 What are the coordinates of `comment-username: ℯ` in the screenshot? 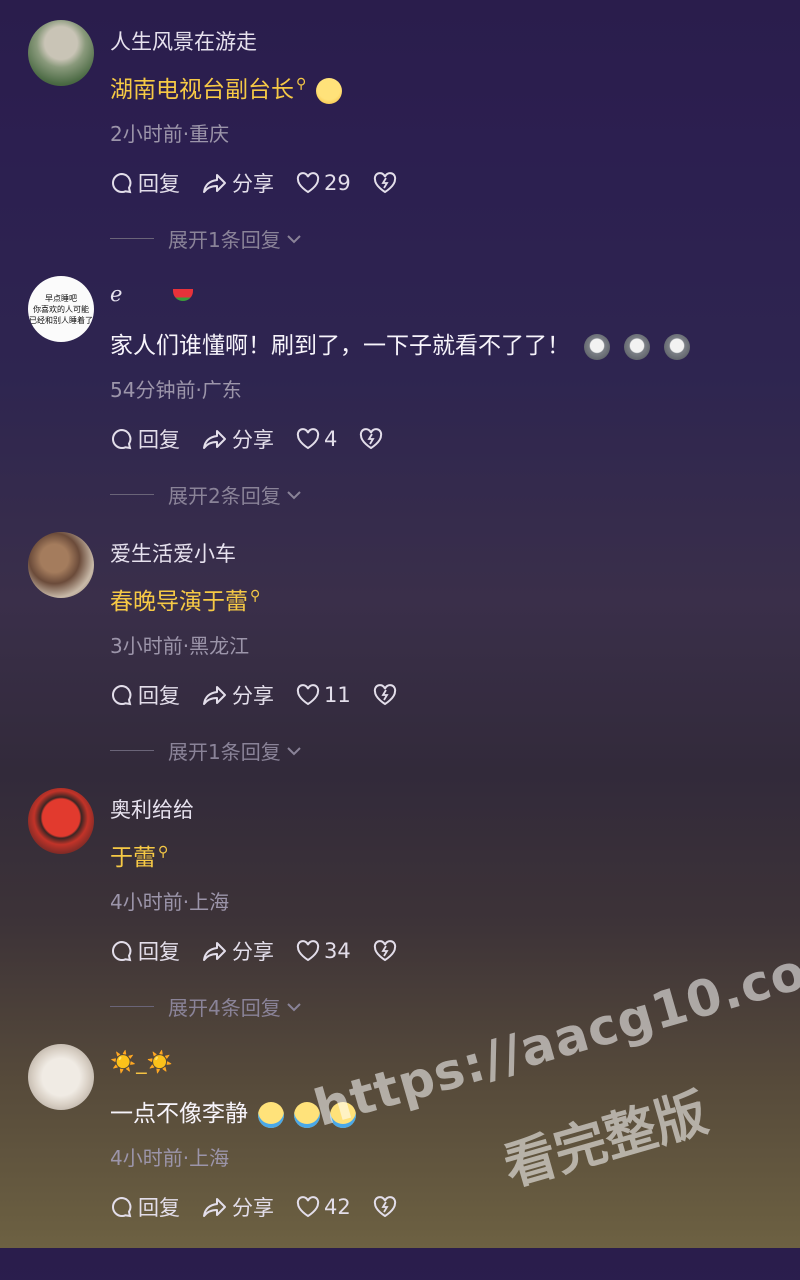 It's located at (152, 294).